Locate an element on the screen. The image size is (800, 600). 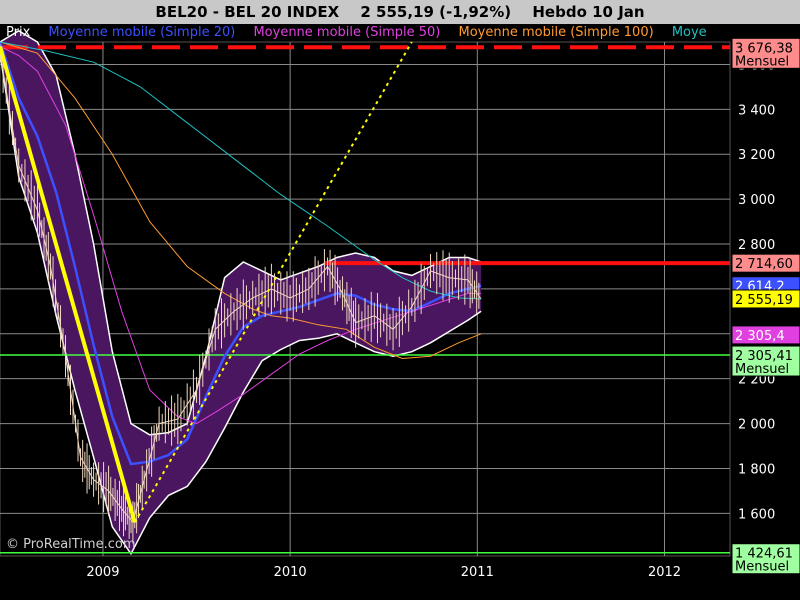
y-tick-label: 1 600 is located at coordinates (756, 514).